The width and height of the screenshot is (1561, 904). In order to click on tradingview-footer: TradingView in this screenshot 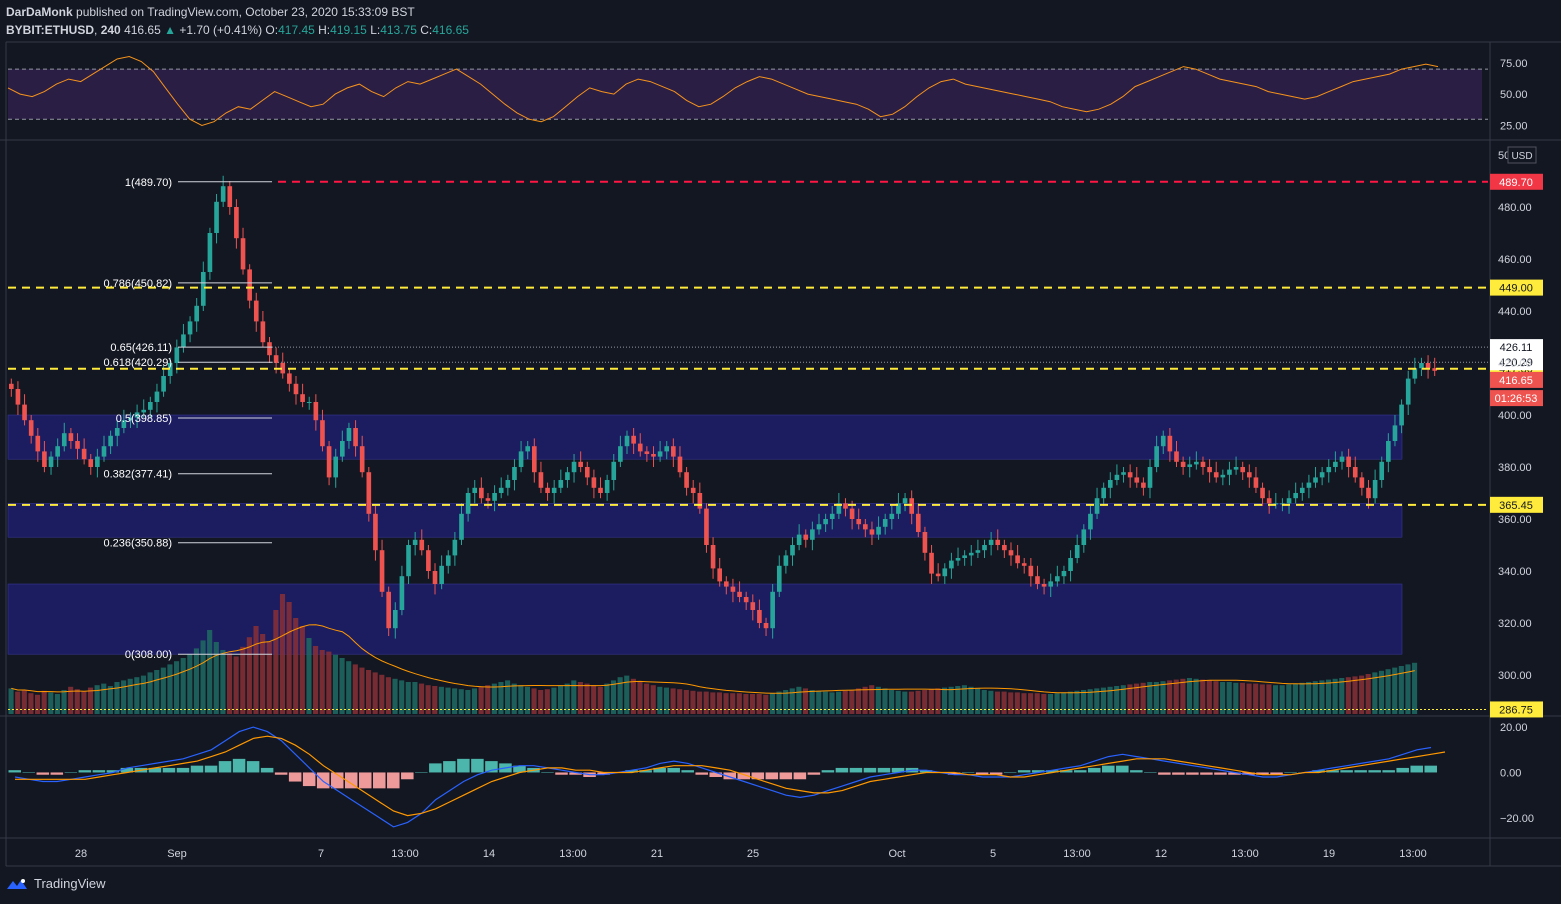, I will do `click(56, 883)`.